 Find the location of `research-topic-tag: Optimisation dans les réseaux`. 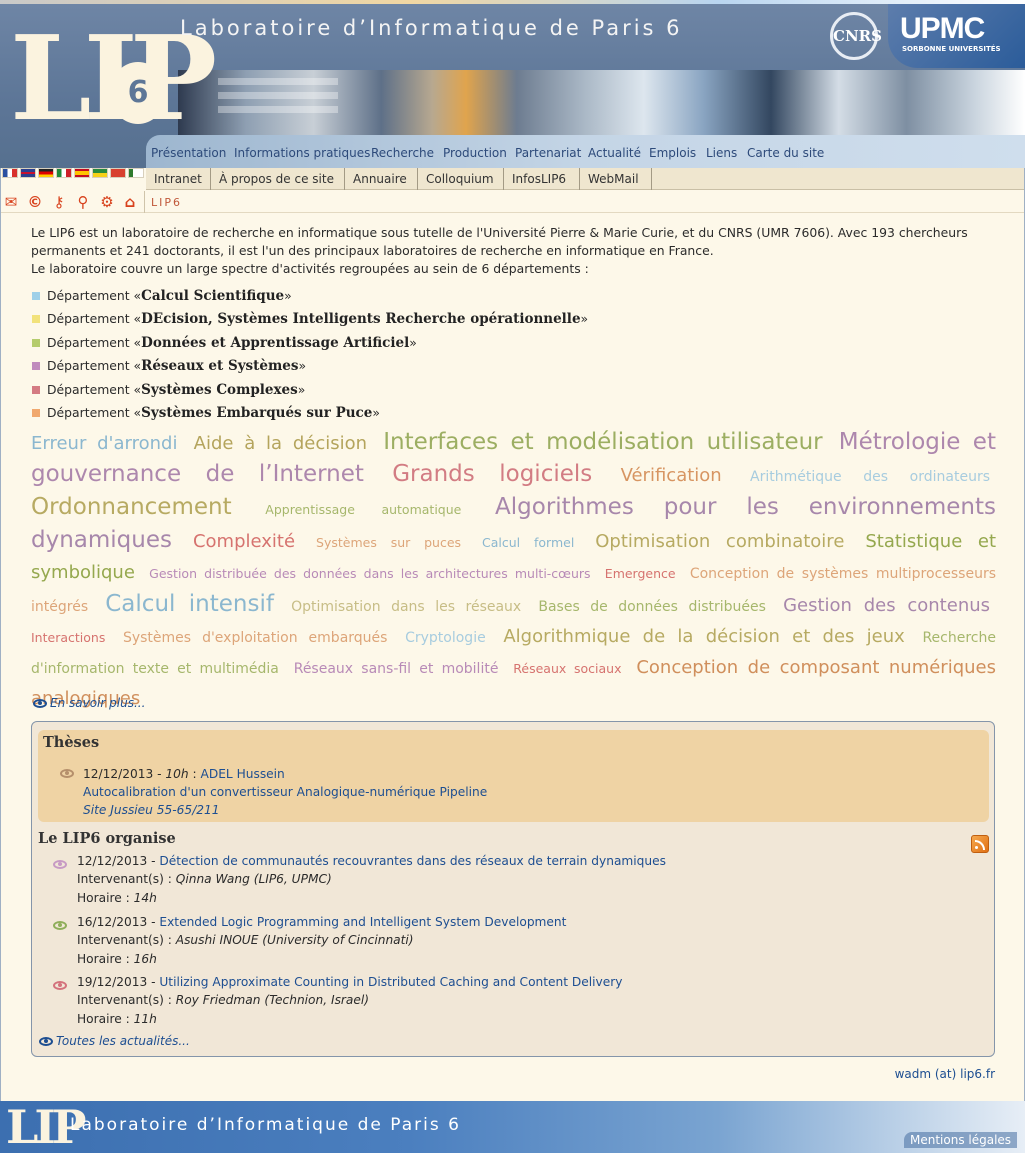

research-topic-tag: Optimisation dans les réseaux is located at coordinates (406, 607).